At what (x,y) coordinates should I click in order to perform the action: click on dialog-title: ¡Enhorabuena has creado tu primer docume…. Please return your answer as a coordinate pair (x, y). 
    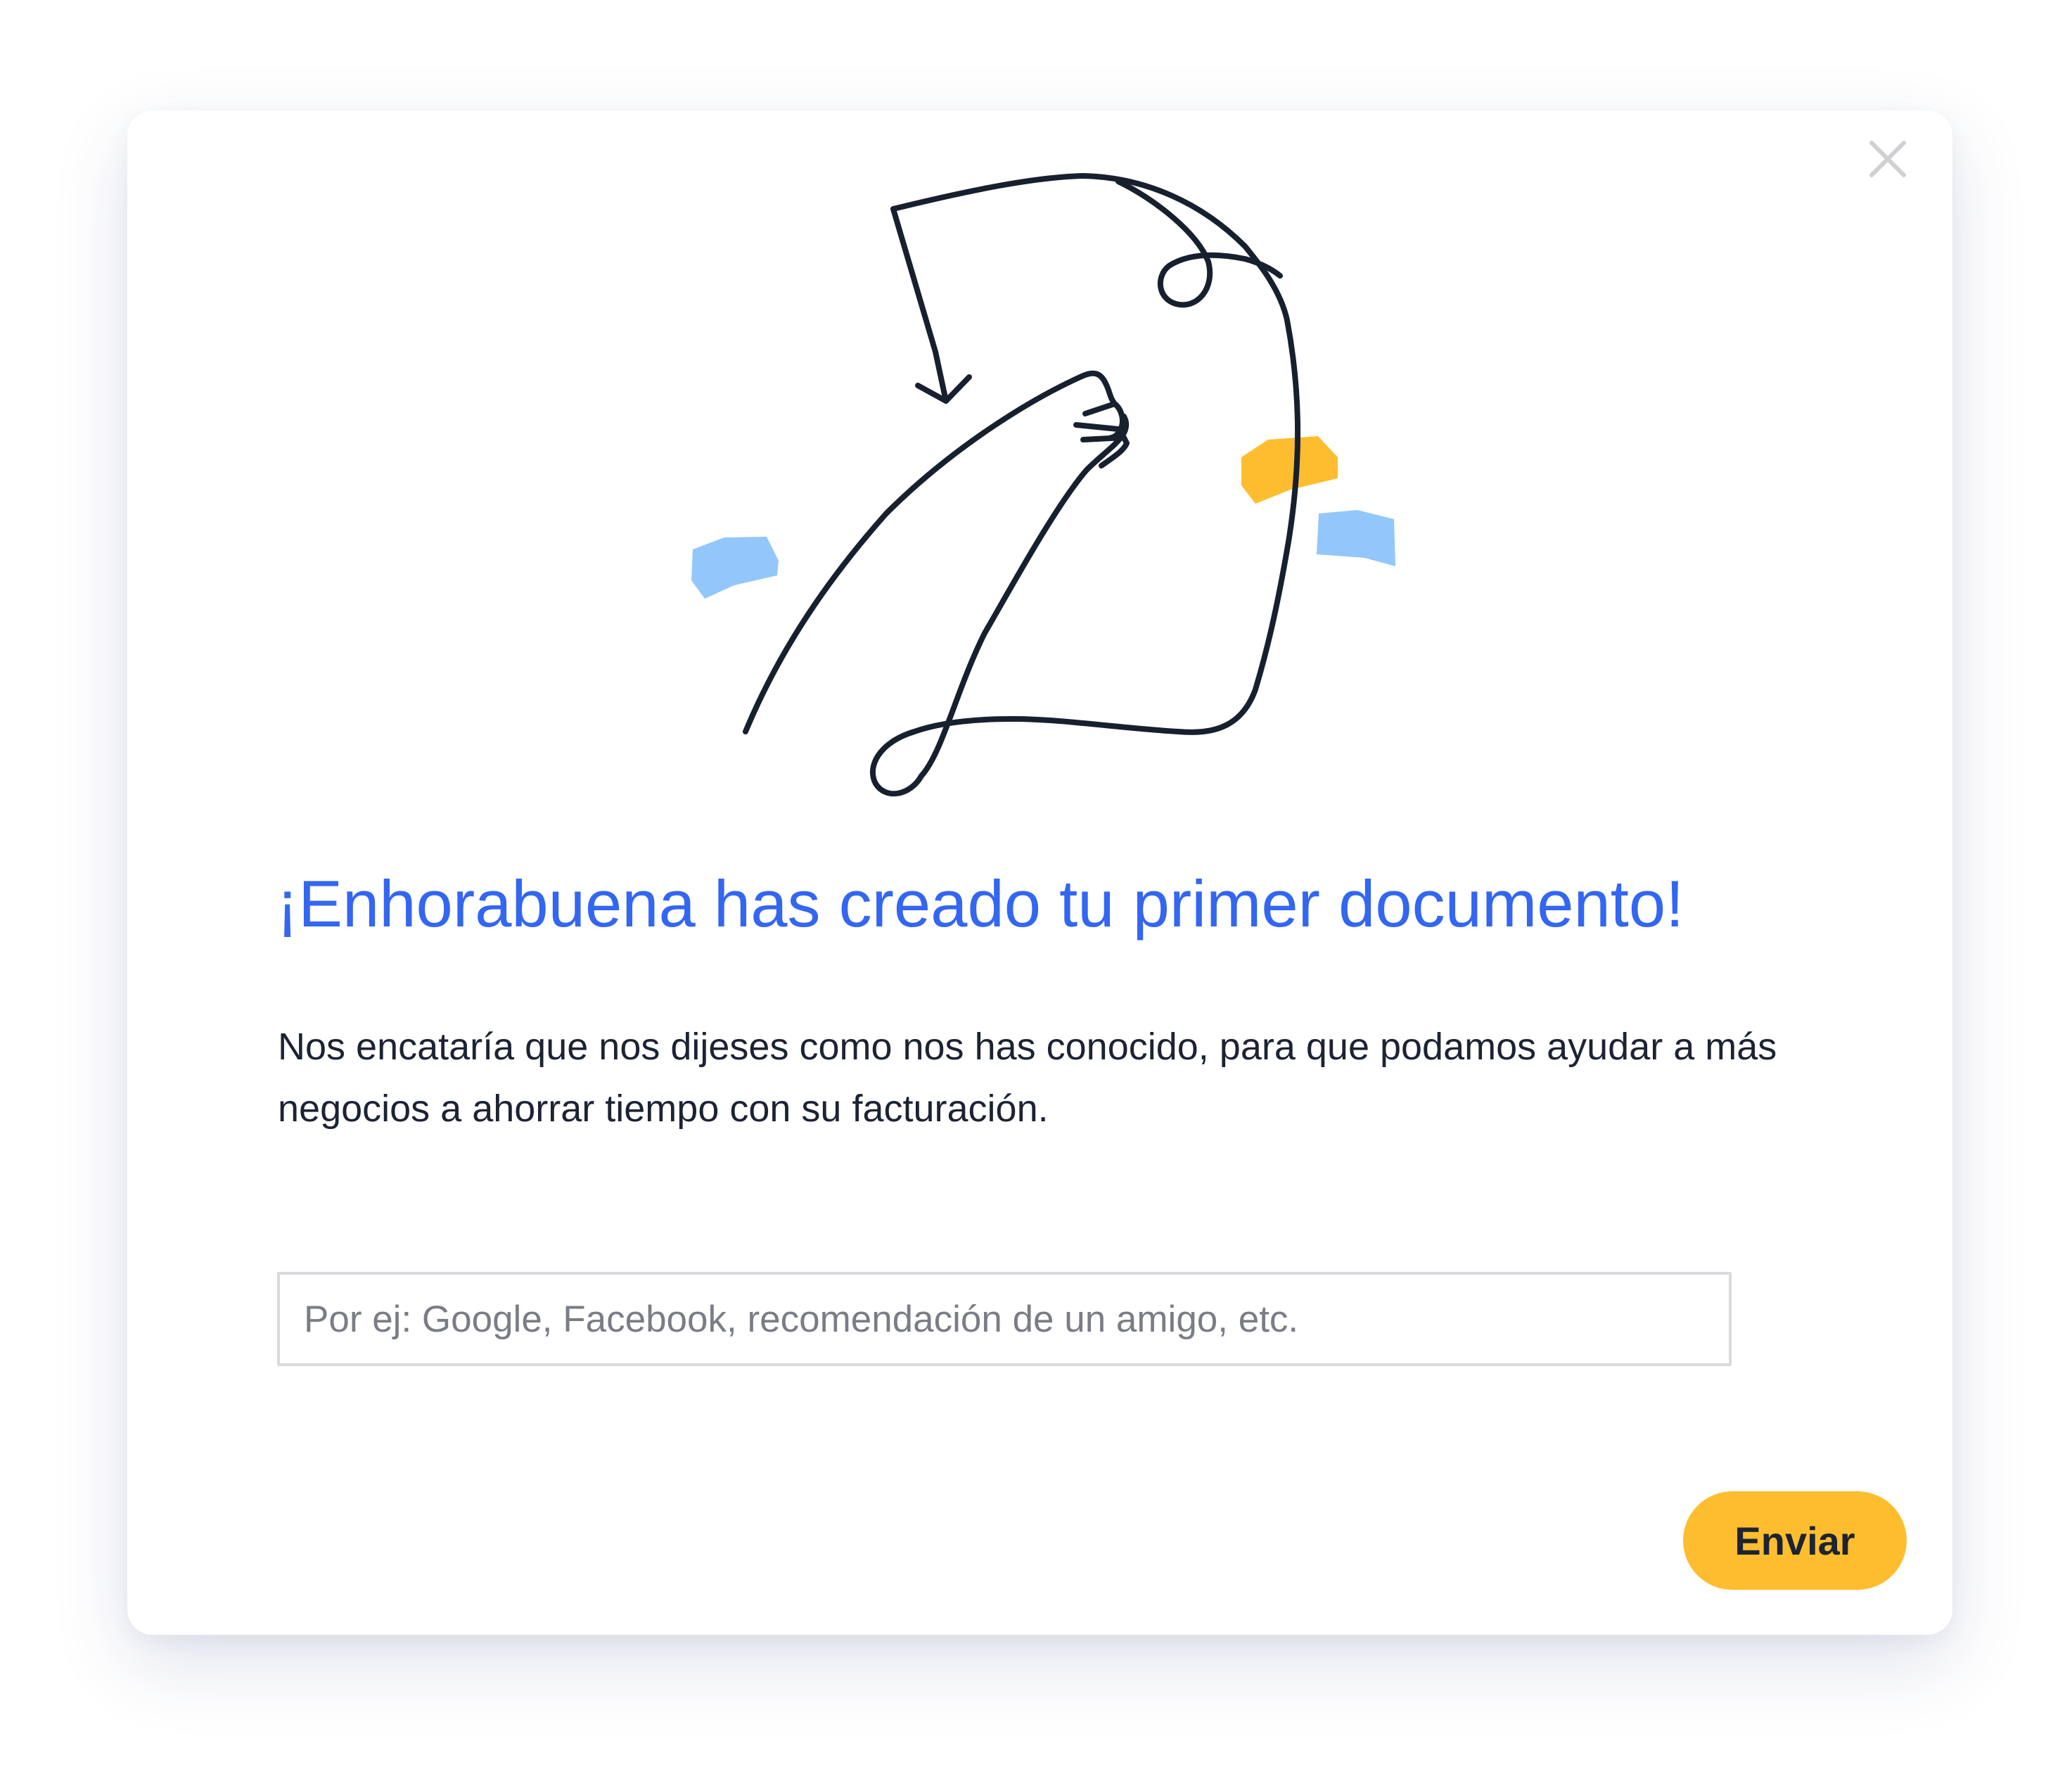
    Looking at the image, I should click on (980, 904).